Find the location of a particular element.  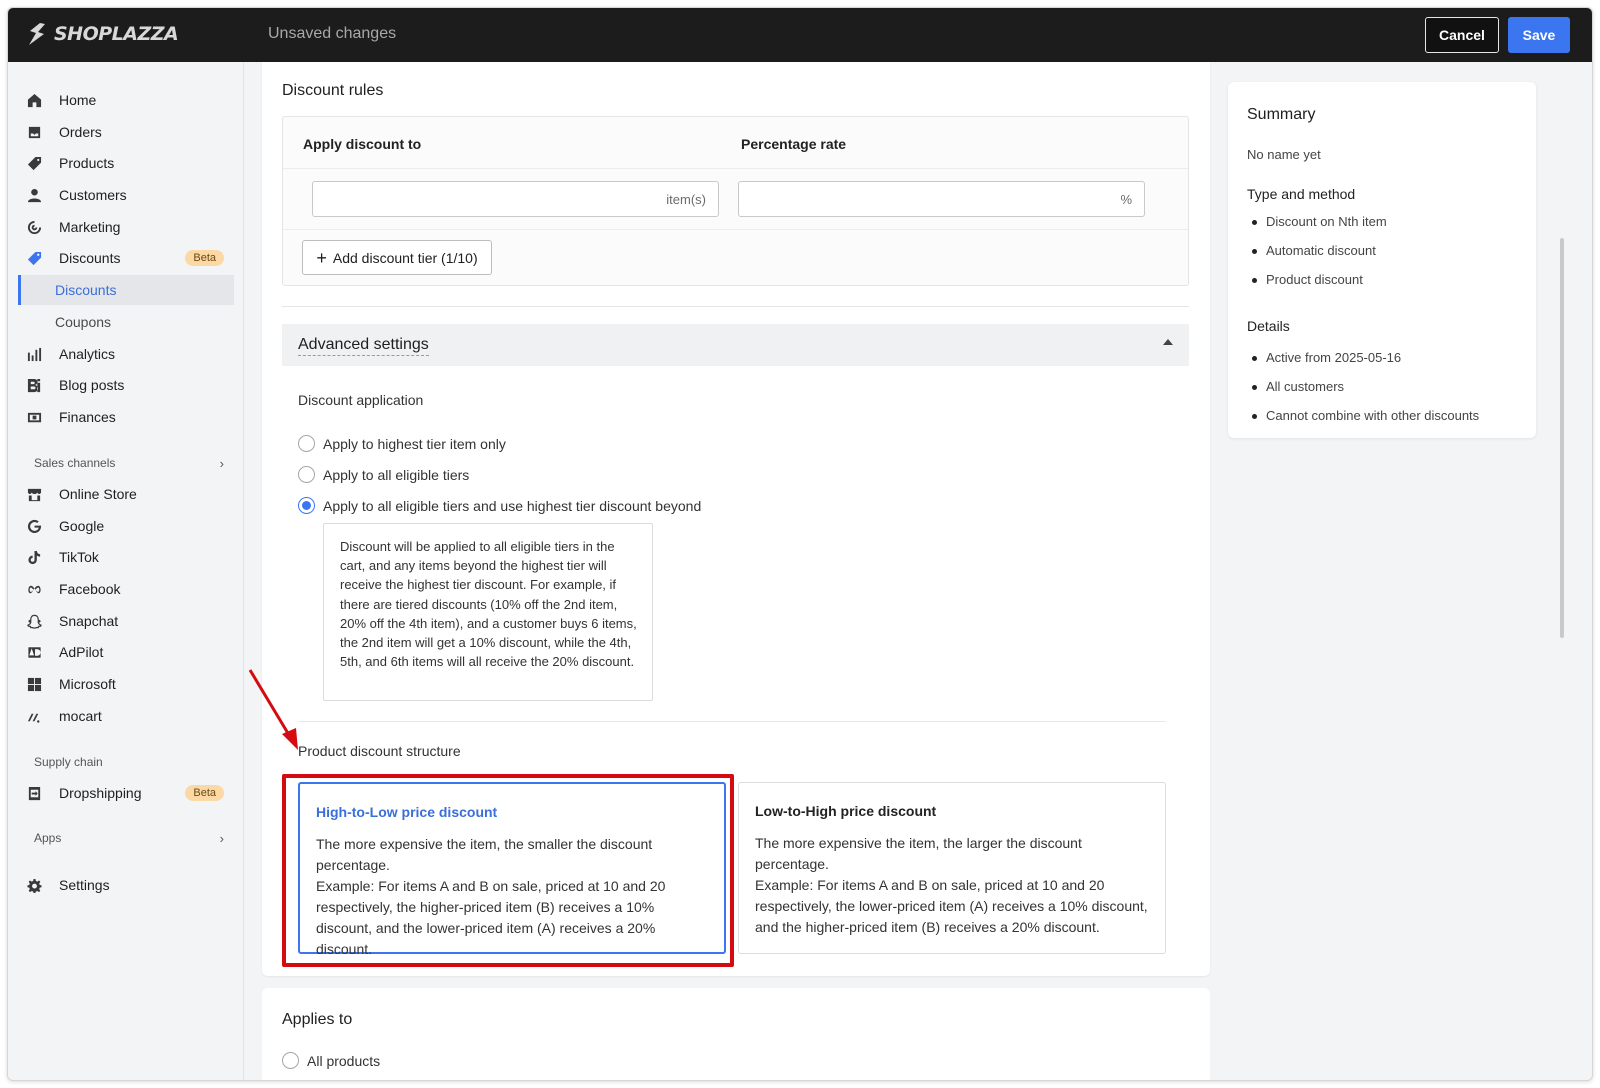

sidebar-item-analytics: Analytics is located at coordinates (126, 354).